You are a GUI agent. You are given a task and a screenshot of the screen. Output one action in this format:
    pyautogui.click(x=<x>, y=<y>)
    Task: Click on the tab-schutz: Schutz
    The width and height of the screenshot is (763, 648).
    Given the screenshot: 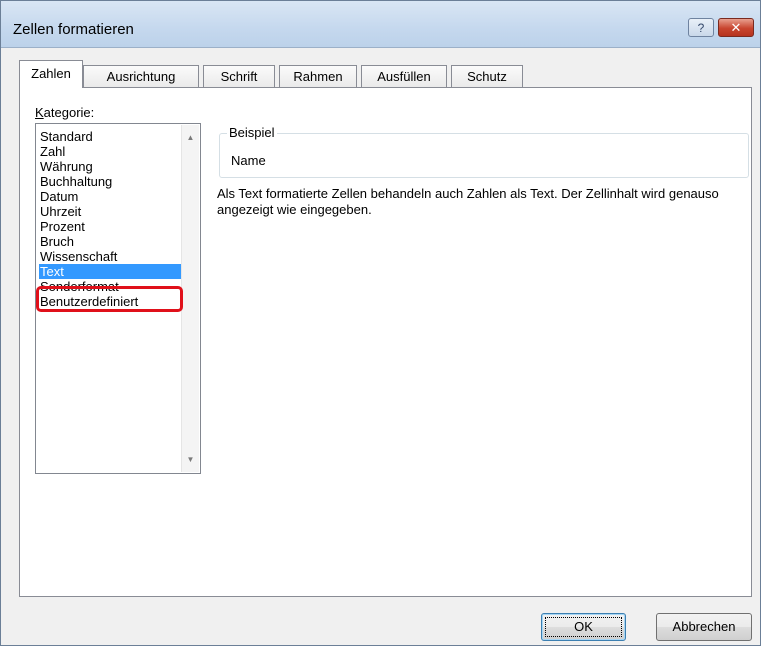 What is the action you would take?
    pyautogui.click(x=487, y=76)
    